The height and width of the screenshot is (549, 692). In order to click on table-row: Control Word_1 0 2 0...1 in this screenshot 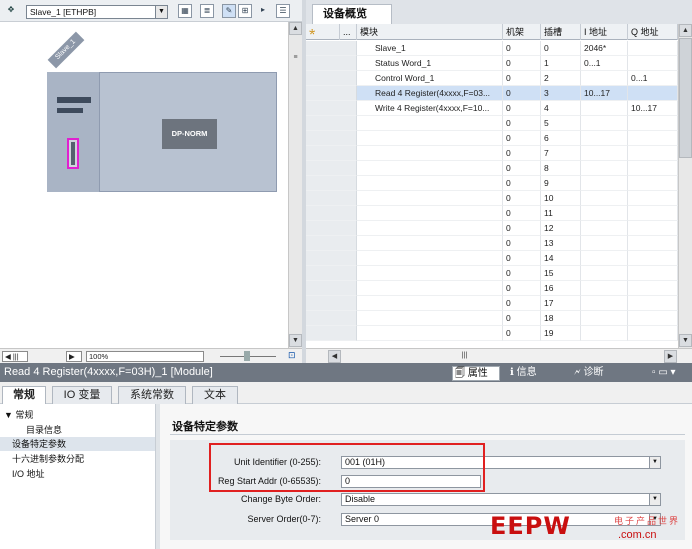, I will do `click(492, 78)`.